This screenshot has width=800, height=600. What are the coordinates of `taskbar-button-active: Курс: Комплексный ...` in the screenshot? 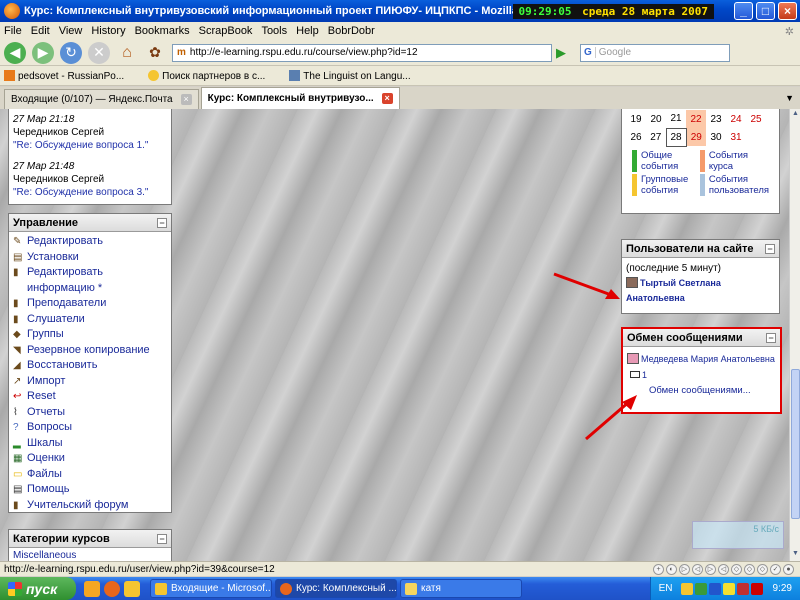 It's located at (336, 588).